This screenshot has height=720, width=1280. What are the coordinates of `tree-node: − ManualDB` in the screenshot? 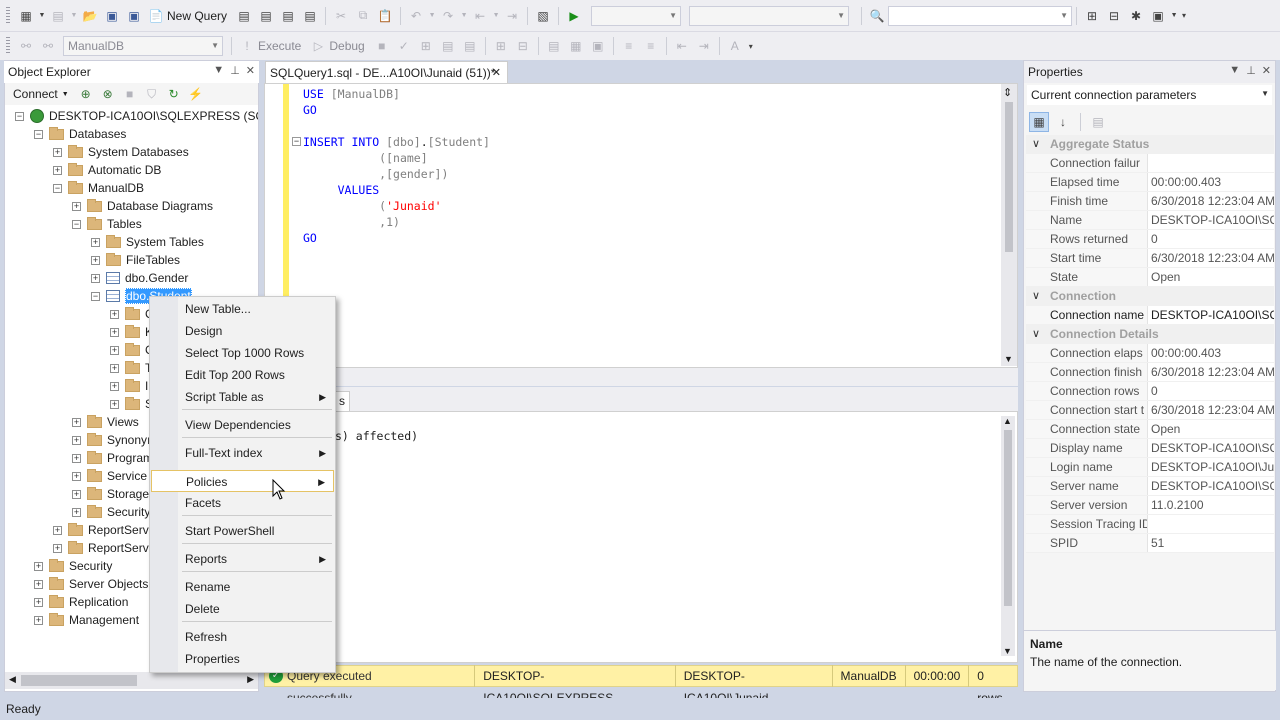 It's located at (98, 188).